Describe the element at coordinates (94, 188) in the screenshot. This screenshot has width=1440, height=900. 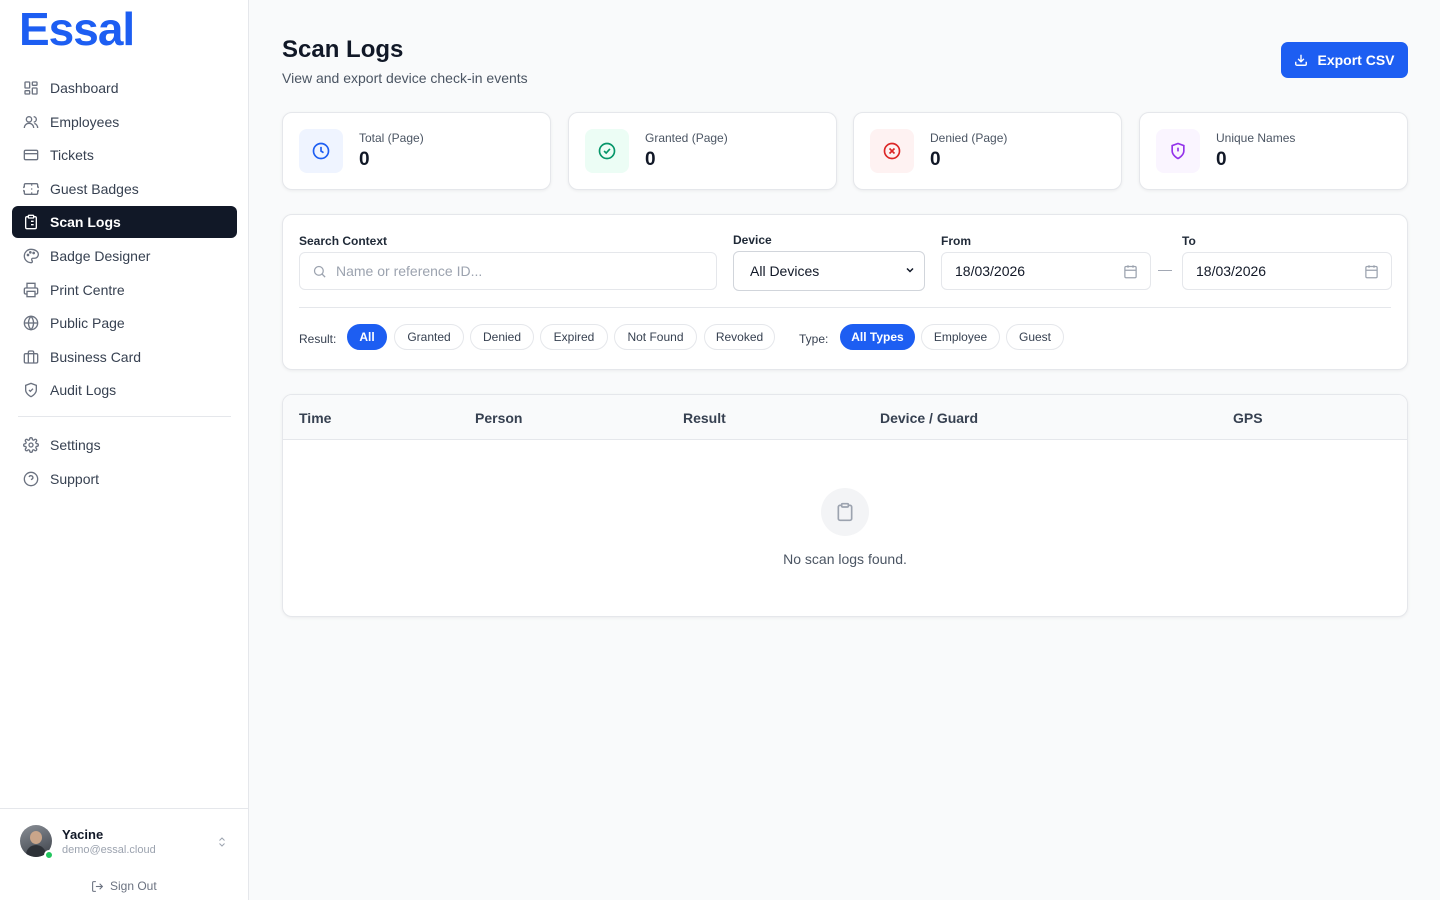
I see `sidebar-item-label: Guest Badges` at that location.